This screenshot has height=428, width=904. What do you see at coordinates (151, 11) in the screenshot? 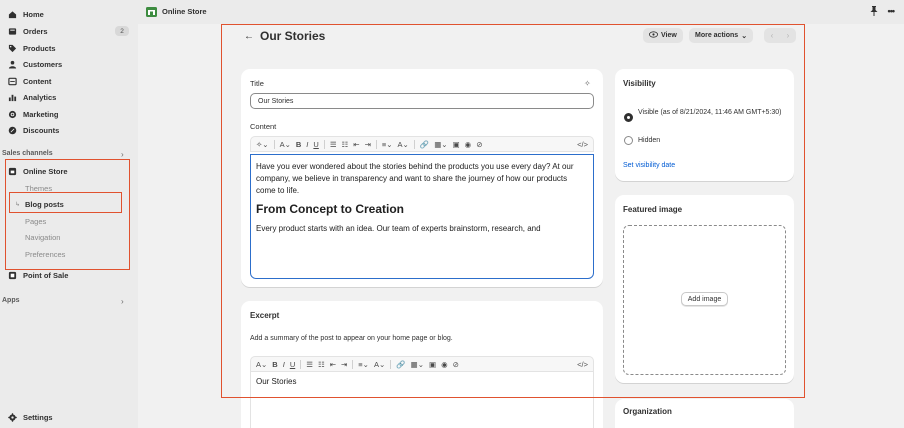
I see `online-store-icon` at bounding box center [151, 11].